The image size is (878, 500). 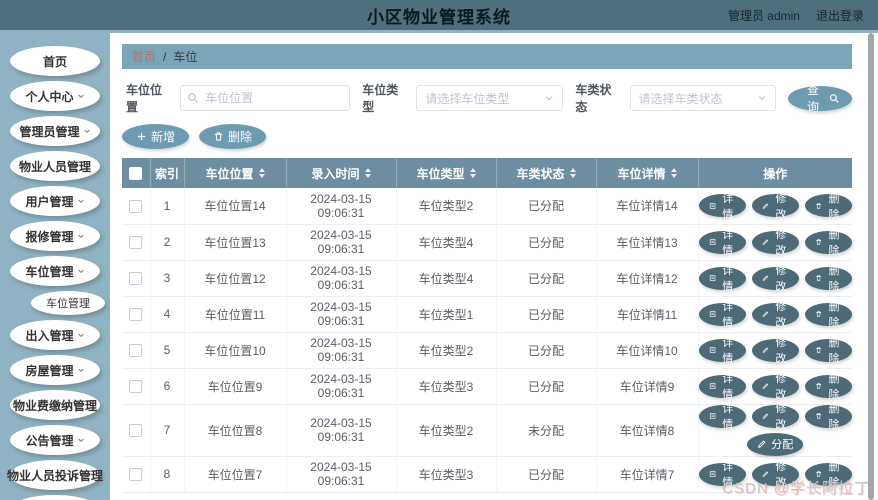 What do you see at coordinates (871, 266) in the screenshot?
I see `vertical-scrollbar` at bounding box center [871, 266].